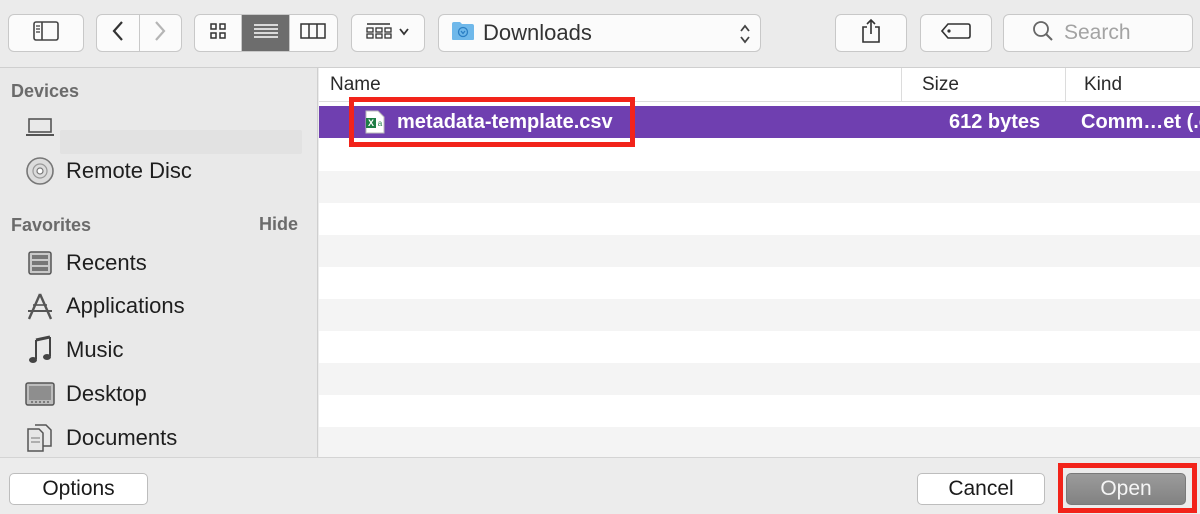 The width and height of the screenshot is (1200, 514). I want to click on sidebar-item-applications: Applications, so click(159, 306).